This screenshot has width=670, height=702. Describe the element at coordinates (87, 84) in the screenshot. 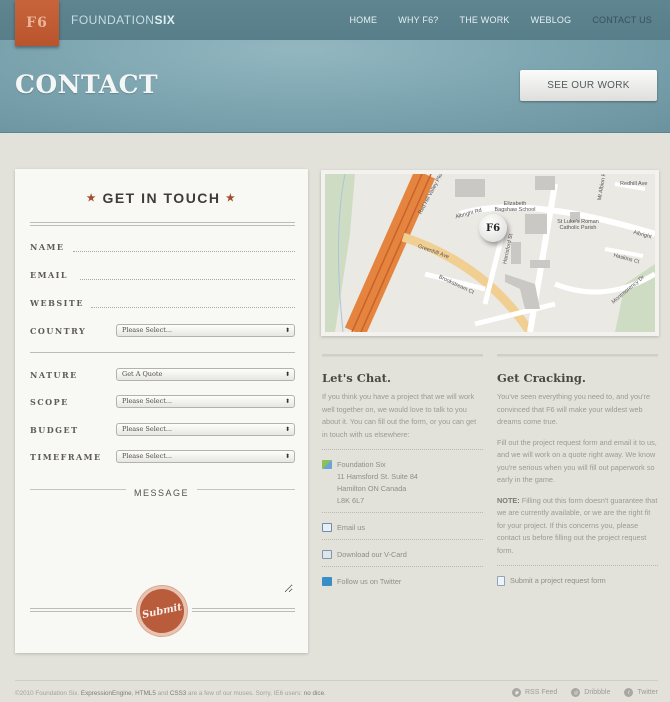

I see `page-title: CONTACT` at that location.